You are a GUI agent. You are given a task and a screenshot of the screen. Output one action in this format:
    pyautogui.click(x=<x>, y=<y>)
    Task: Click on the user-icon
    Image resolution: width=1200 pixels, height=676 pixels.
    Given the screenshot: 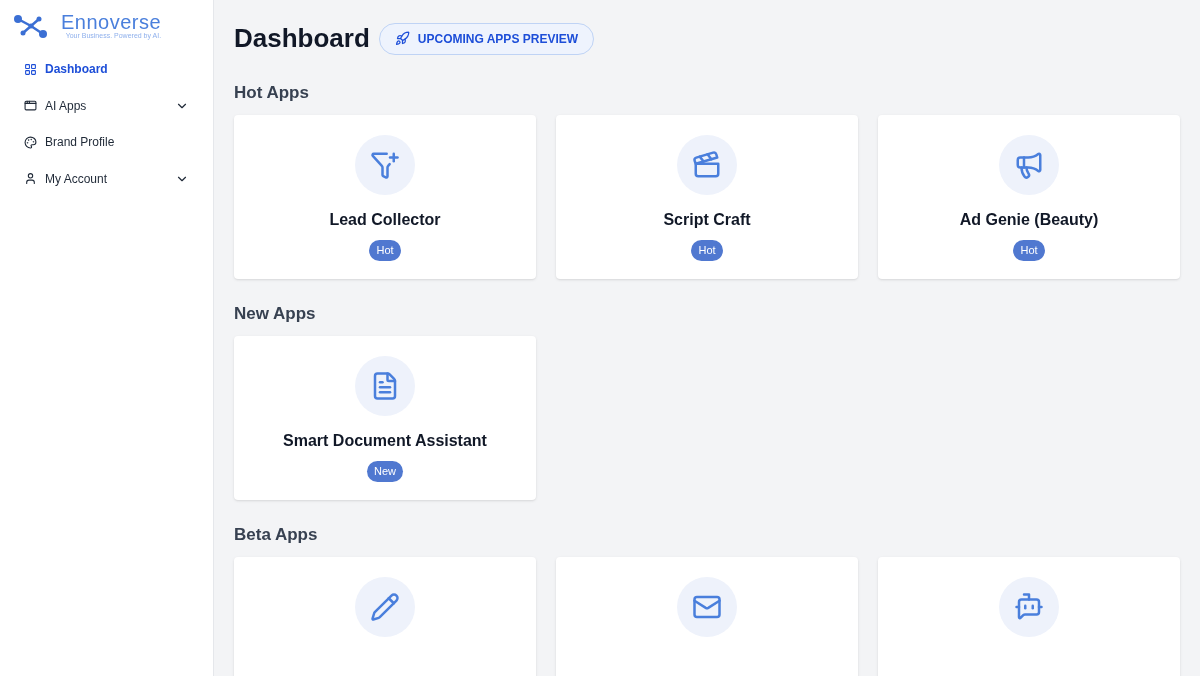 What is the action you would take?
    pyautogui.click(x=30, y=179)
    